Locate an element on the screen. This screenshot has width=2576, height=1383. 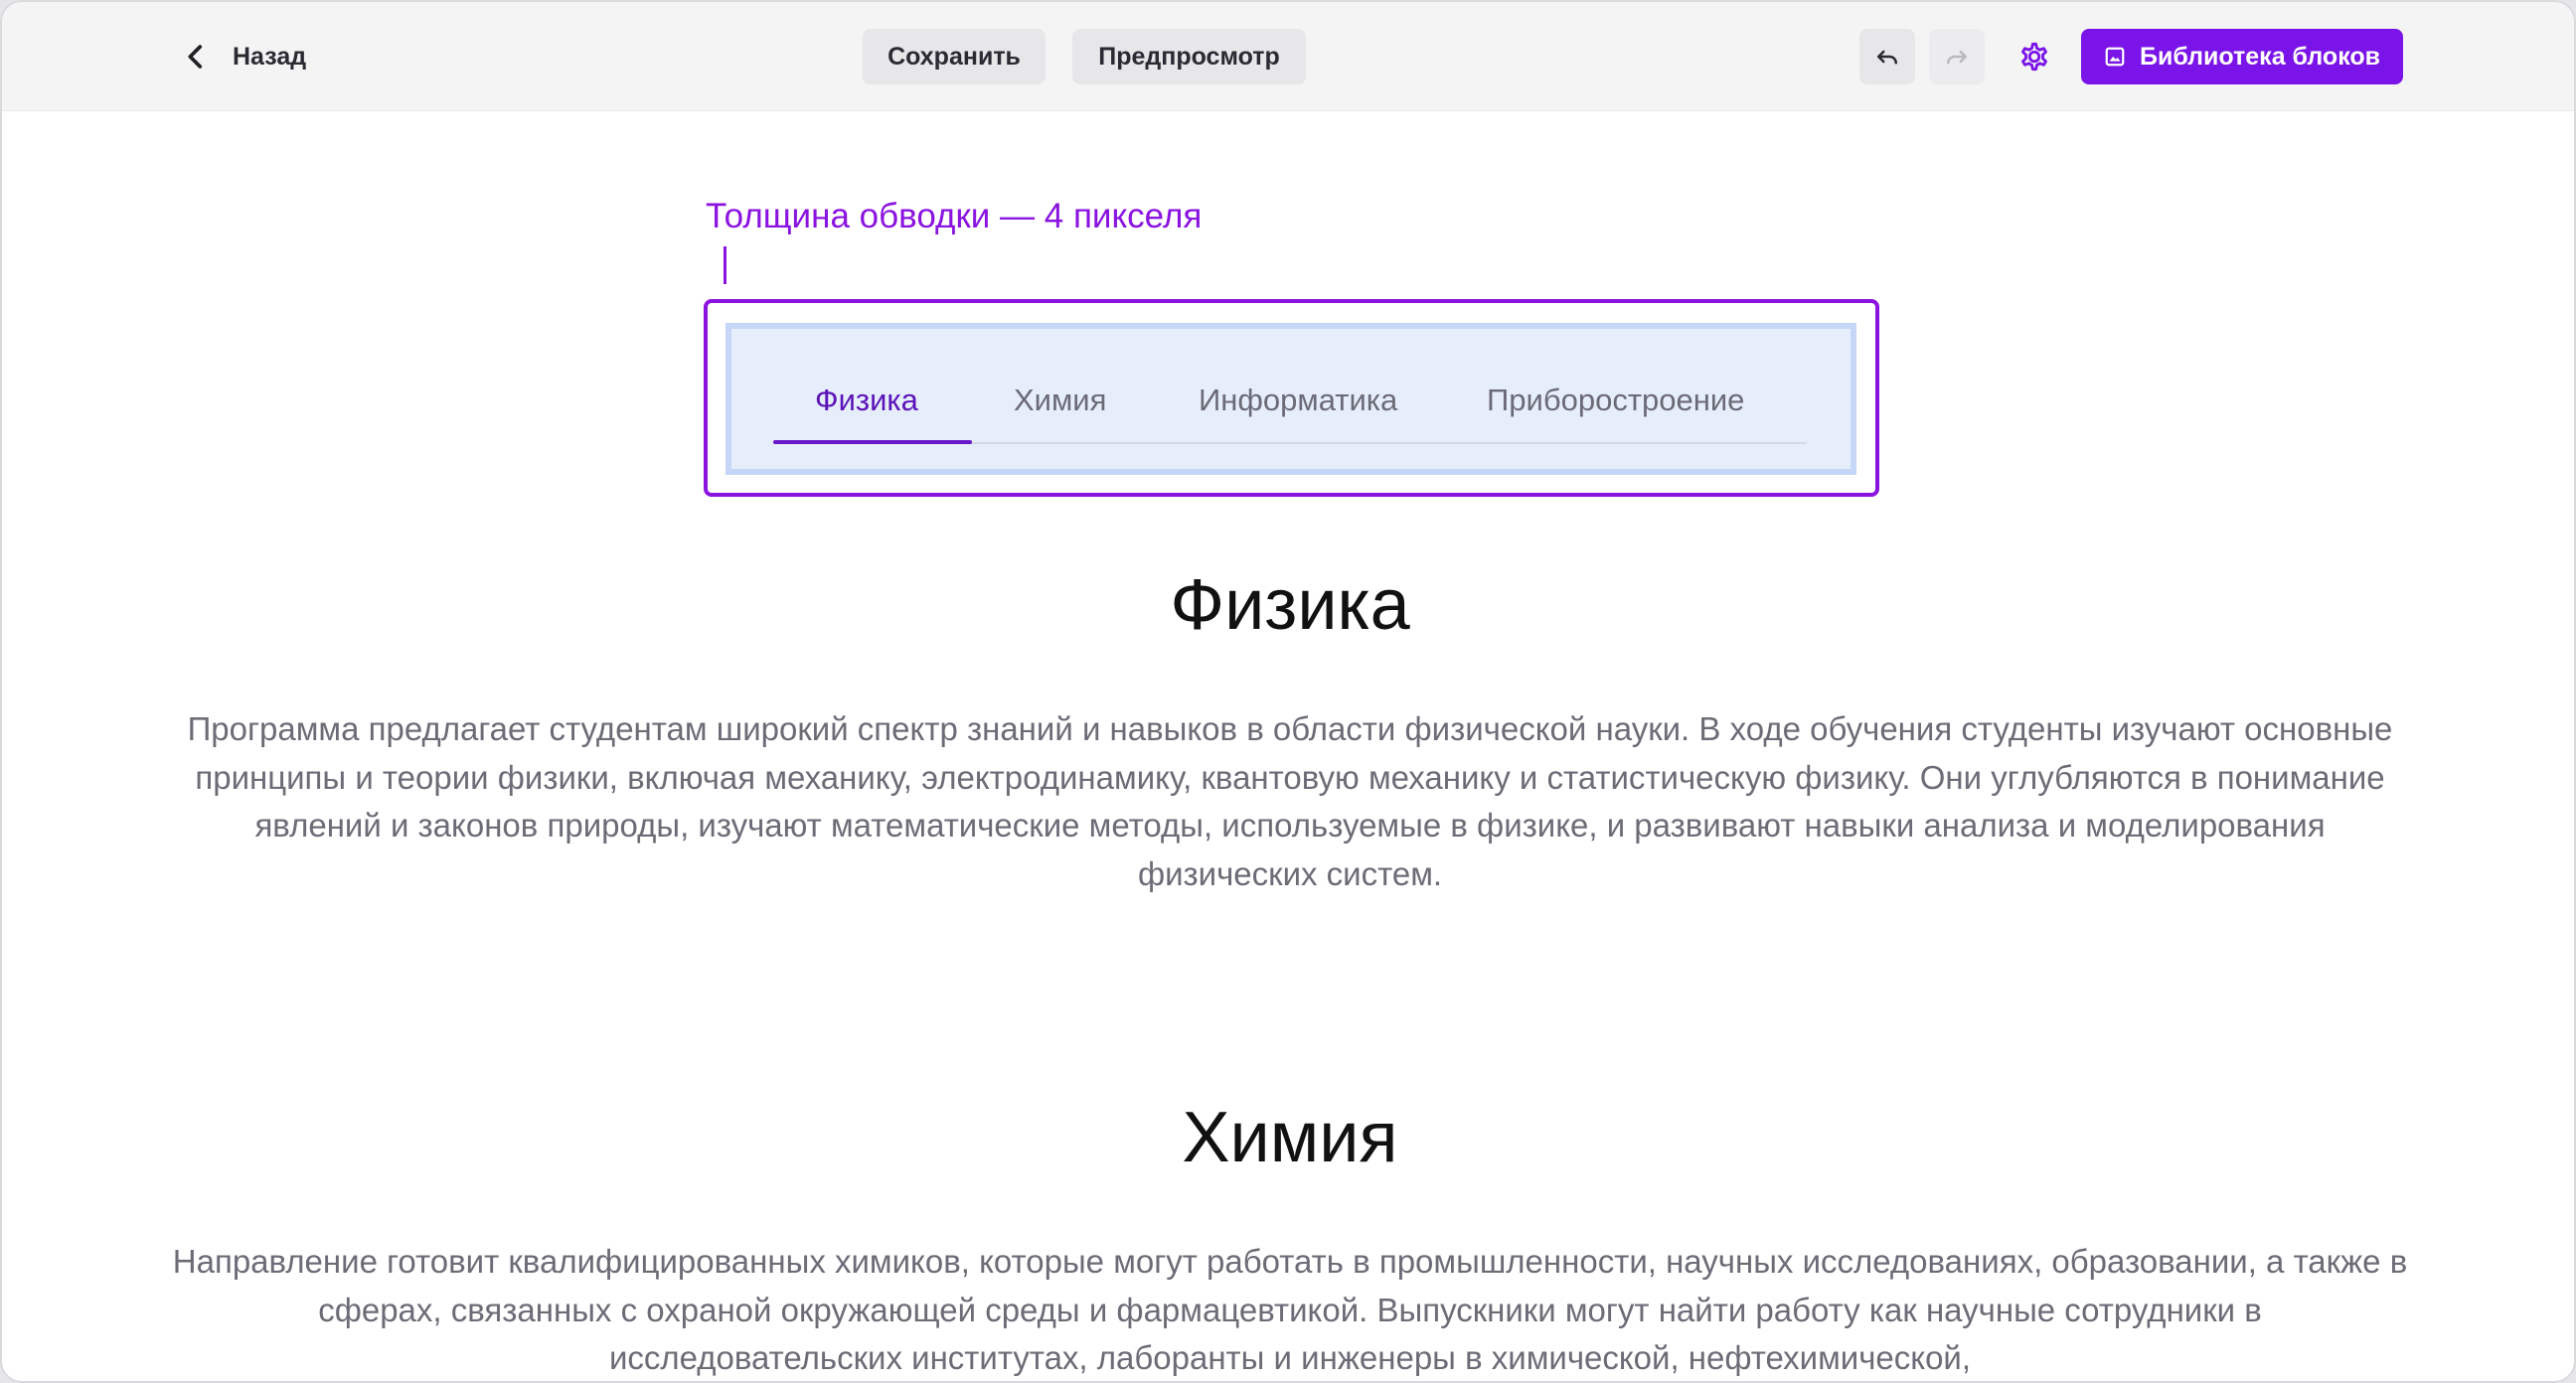
undo-icon is located at coordinates (1887, 58).